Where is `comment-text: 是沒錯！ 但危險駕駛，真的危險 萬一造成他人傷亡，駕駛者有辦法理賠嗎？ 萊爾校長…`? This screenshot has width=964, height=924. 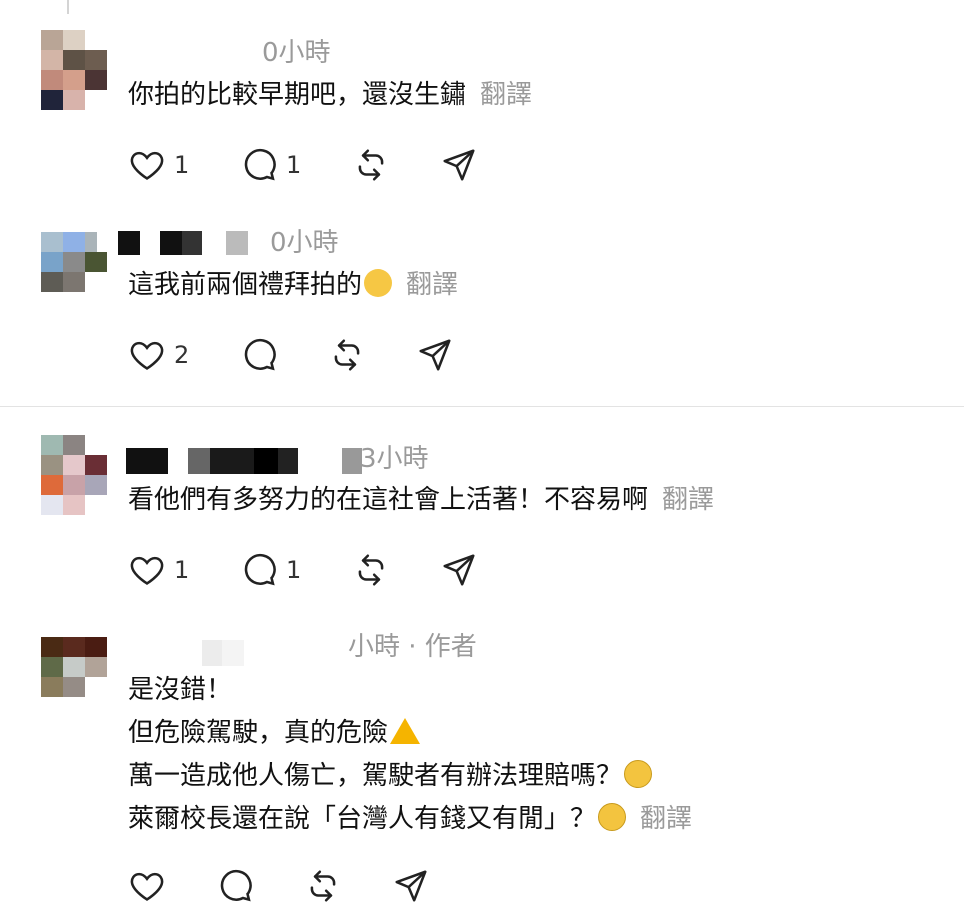
comment-text: 是沒錯！ 但危險駕駛，真的危險 萬一造成他人傷亡，駕駛者有辦法理賠嗎？ 萊爾校長… is located at coordinates (410, 755).